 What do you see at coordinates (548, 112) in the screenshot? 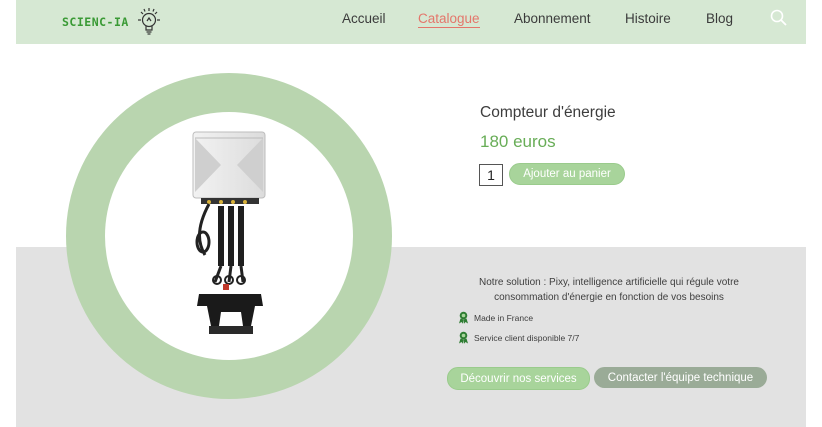
I see `product-title: Compteur d'énergie` at bounding box center [548, 112].